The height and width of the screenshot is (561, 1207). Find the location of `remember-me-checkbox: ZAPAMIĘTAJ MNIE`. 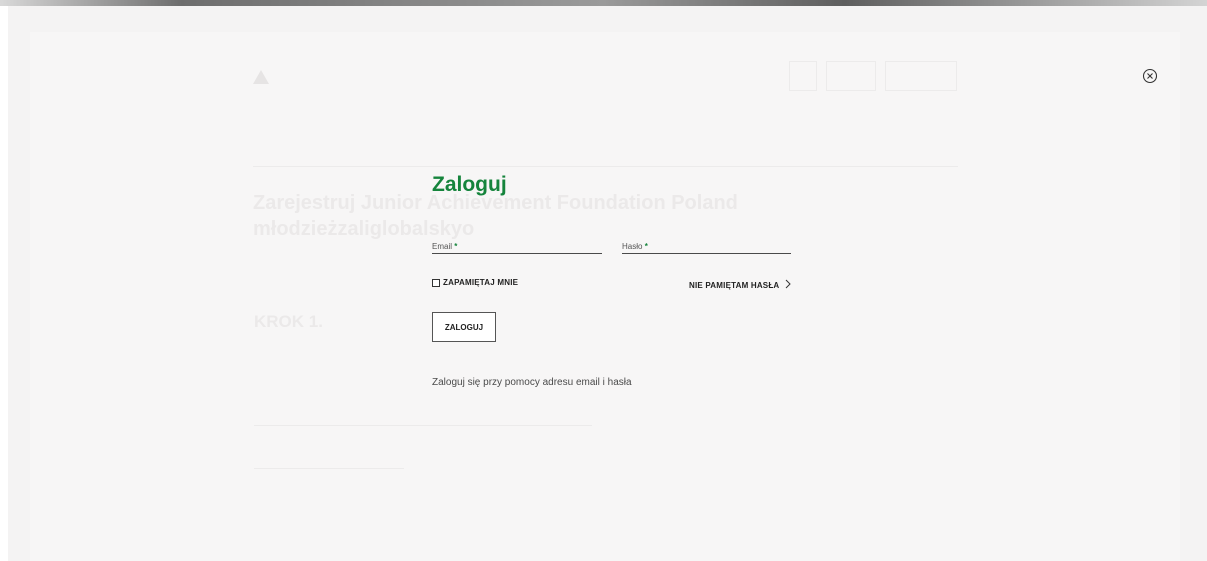

remember-me-checkbox: ZAPAMIĘTAJ MNIE is located at coordinates (475, 282).